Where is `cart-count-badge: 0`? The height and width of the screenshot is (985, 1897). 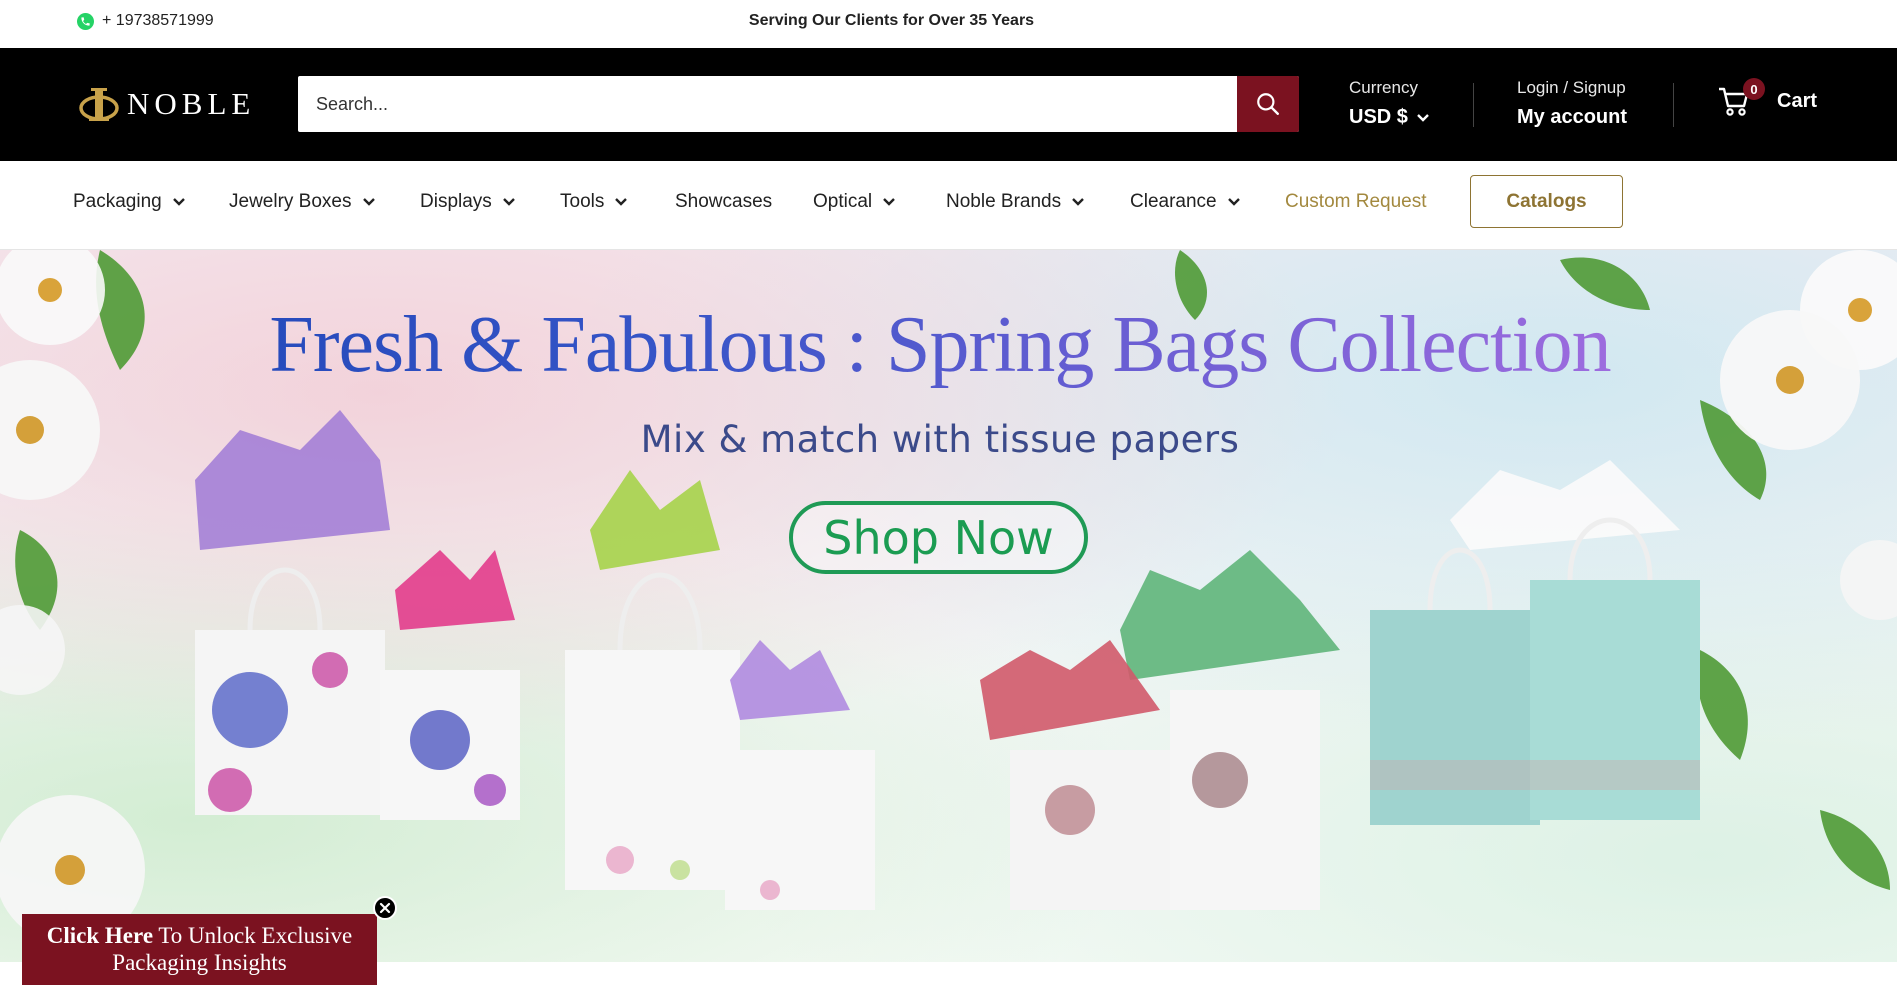 cart-count-badge: 0 is located at coordinates (1754, 89).